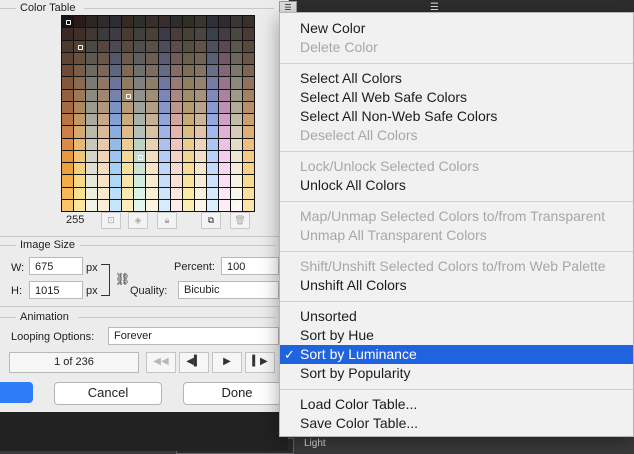 The width and height of the screenshot is (634, 454). Describe the element at coordinates (167, 220) in the screenshot. I see `lock-color-button: 🔒︎` at that location.